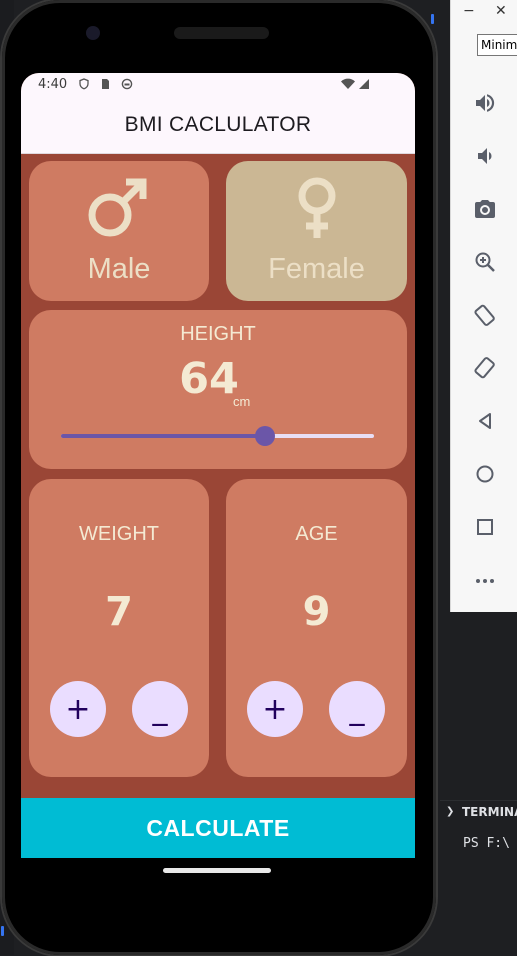 Image resolution: width=517 pixels, height=956 pixels. I want to click on shield-icon, so click(84, 84).